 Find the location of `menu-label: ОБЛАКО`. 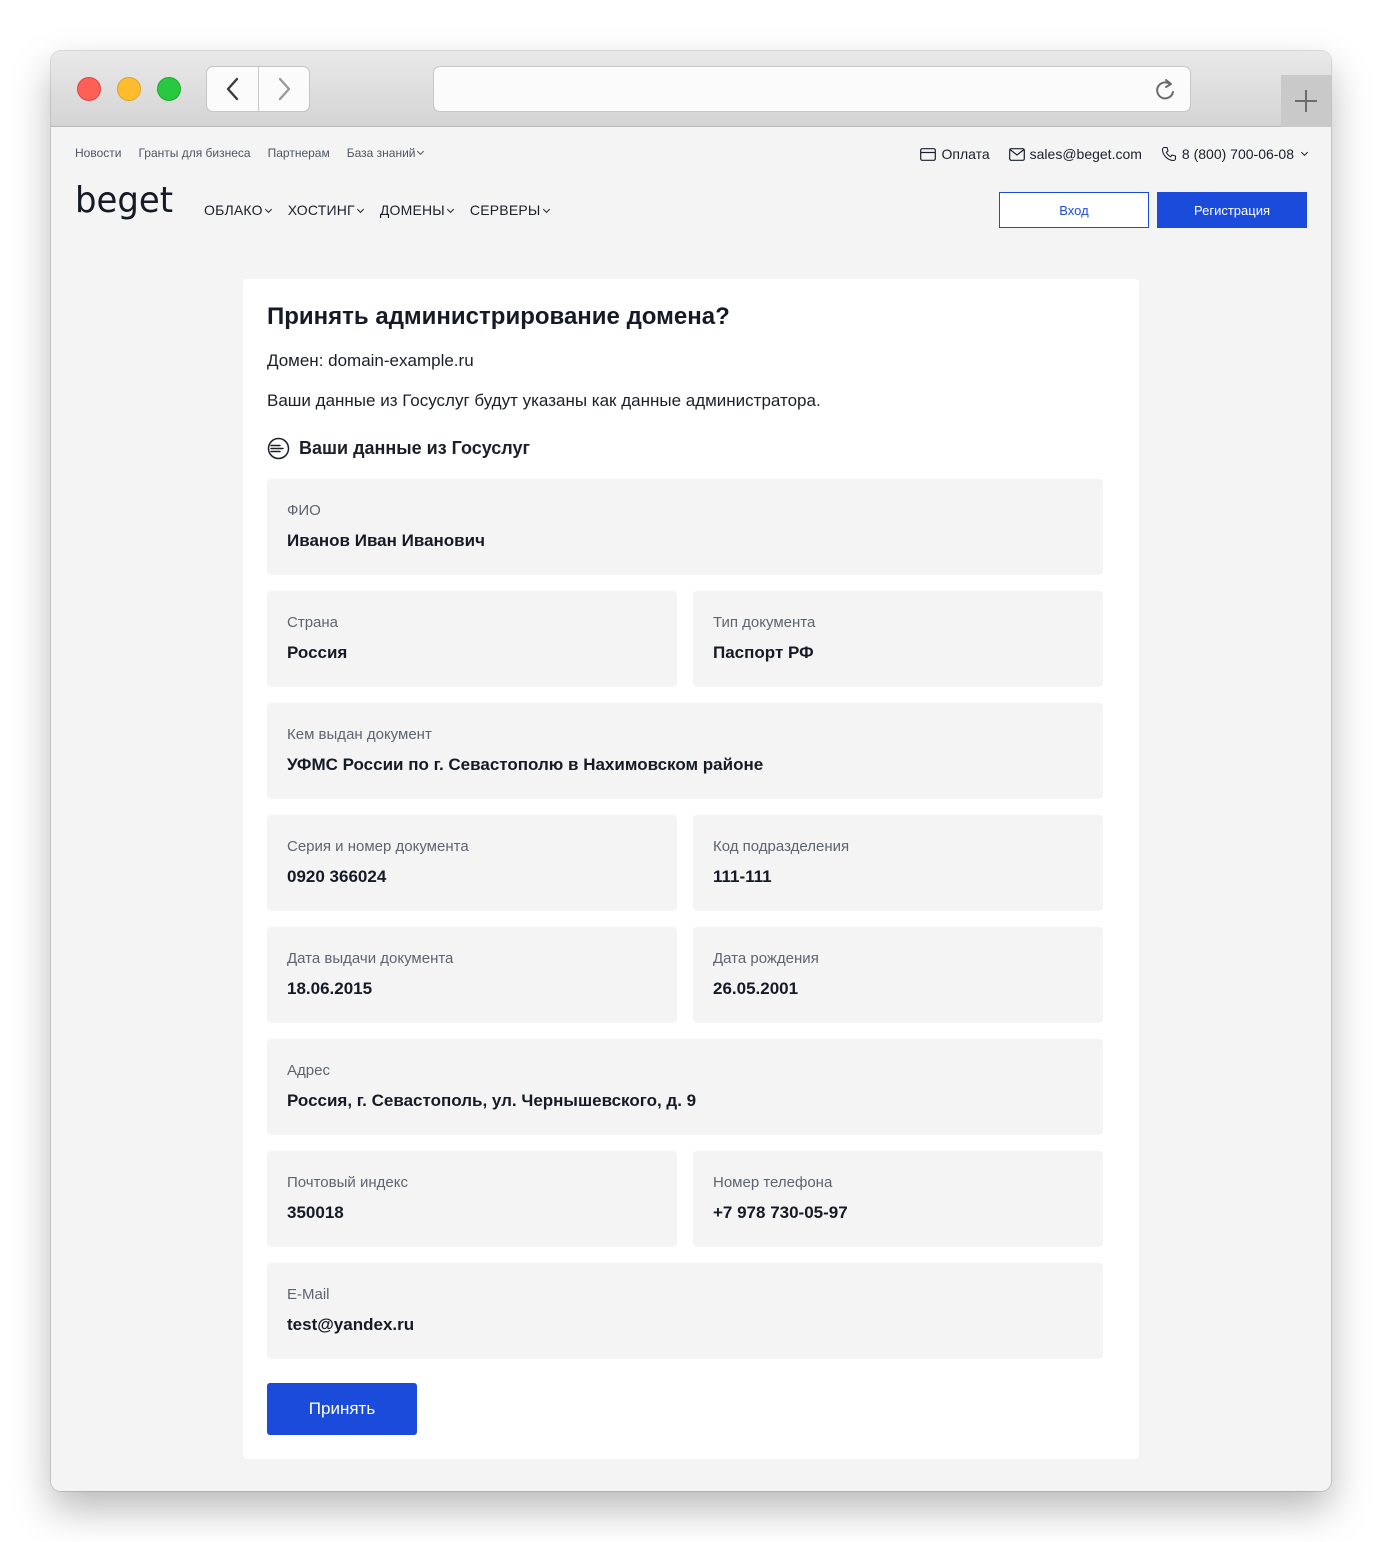

menu-label: ОБЛАКО is located at coordinates (233, 210).